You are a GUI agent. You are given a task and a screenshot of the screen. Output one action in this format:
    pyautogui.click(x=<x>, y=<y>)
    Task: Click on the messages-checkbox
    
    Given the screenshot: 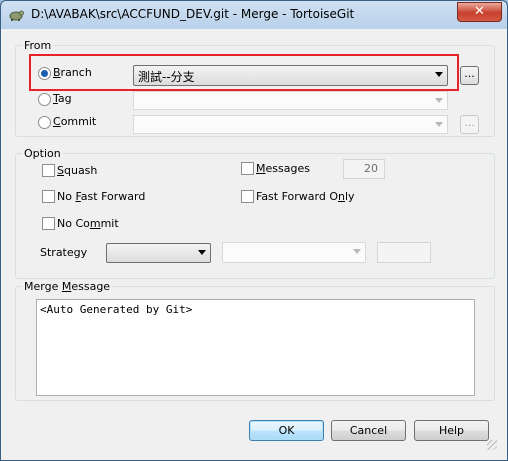 What is the action you would take?
    pyautogui.click(x=247, y=168)
    